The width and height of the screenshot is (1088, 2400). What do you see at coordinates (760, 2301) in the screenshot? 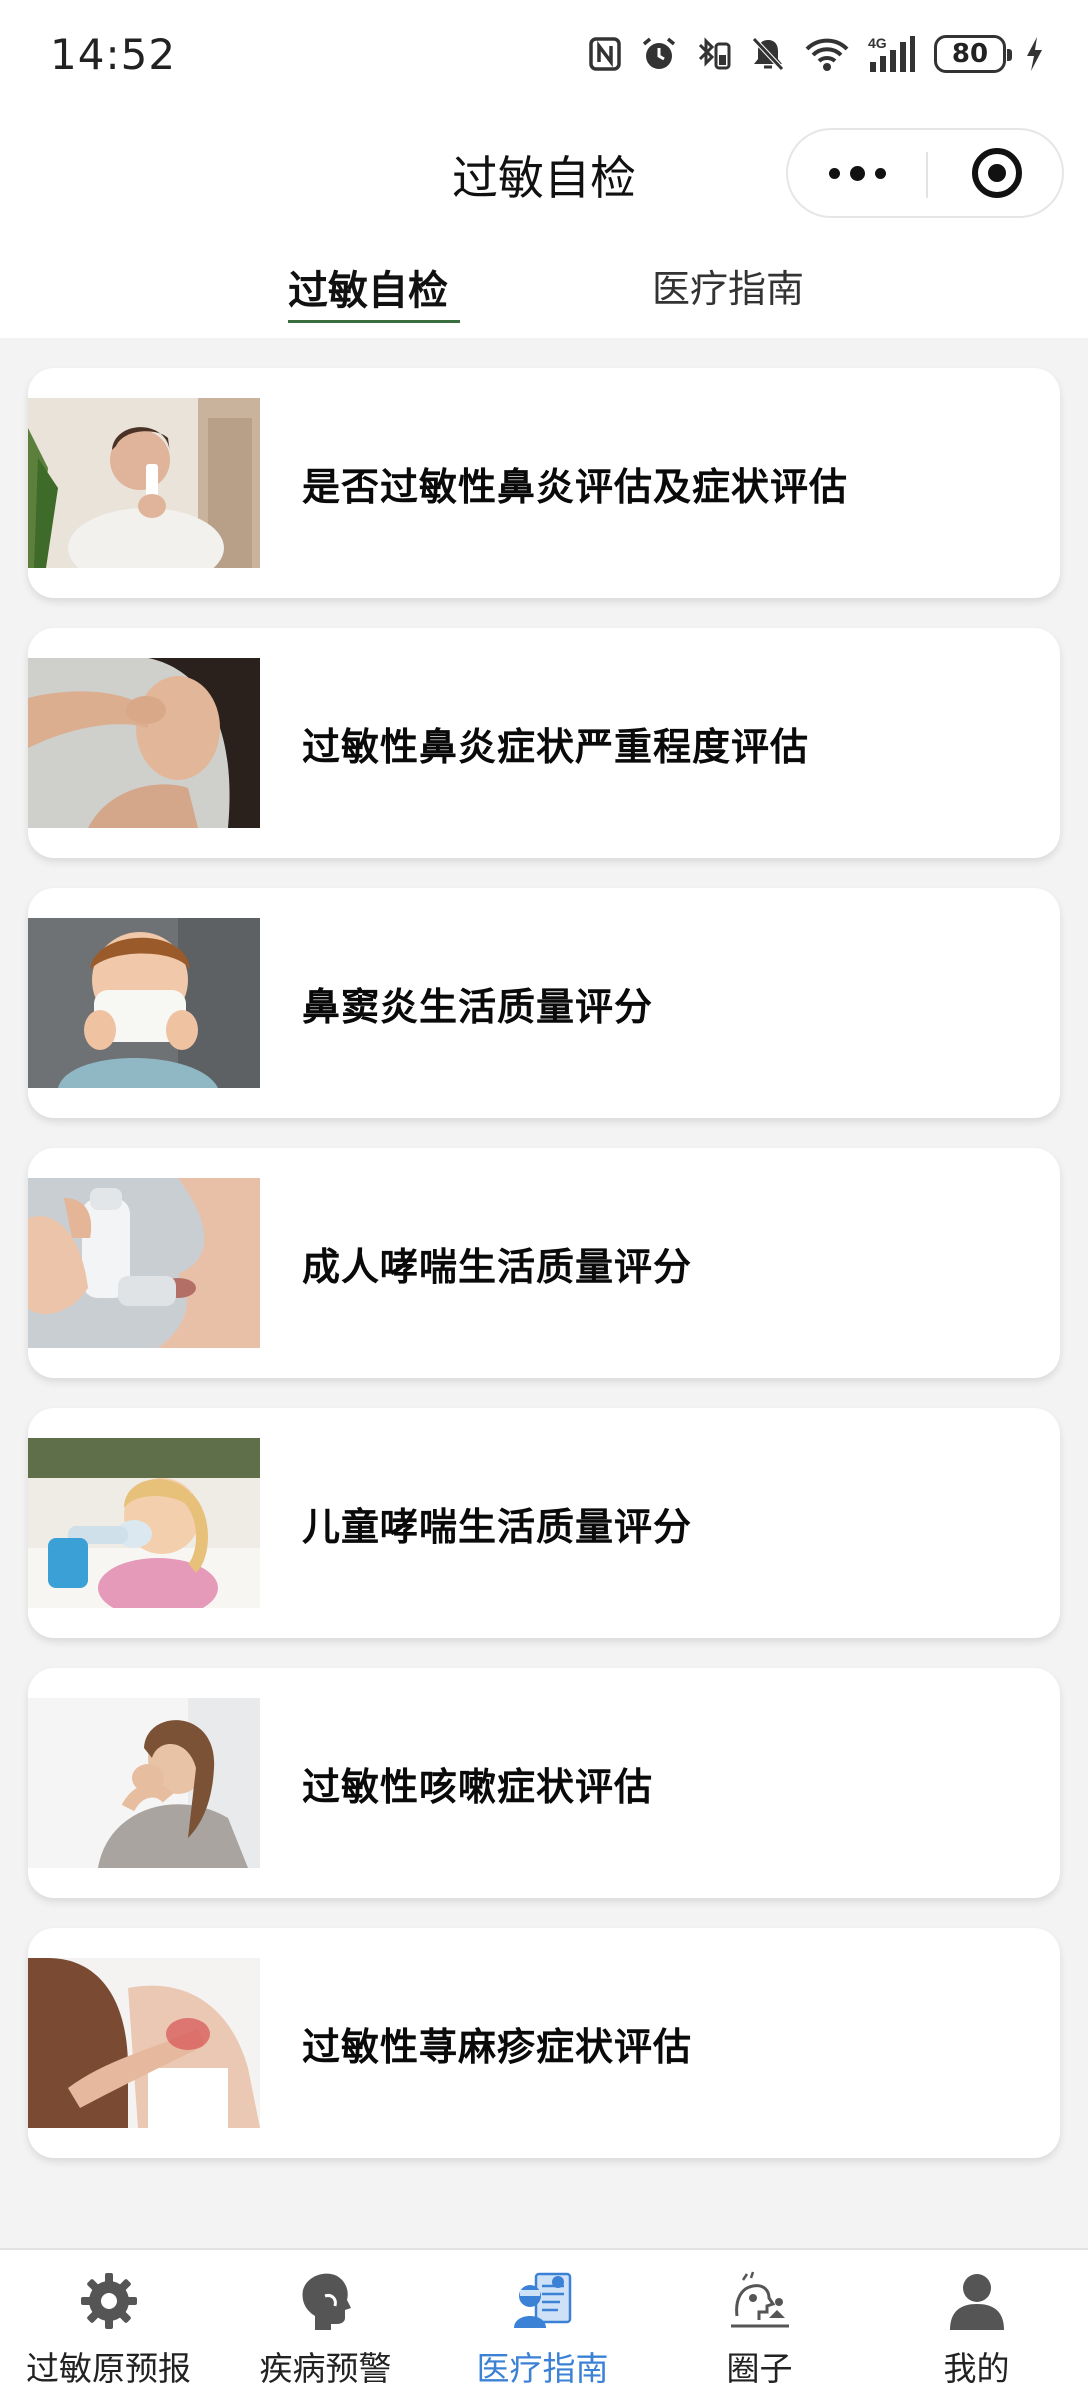
I see `community-icon` at bounding box center [760, 2301].